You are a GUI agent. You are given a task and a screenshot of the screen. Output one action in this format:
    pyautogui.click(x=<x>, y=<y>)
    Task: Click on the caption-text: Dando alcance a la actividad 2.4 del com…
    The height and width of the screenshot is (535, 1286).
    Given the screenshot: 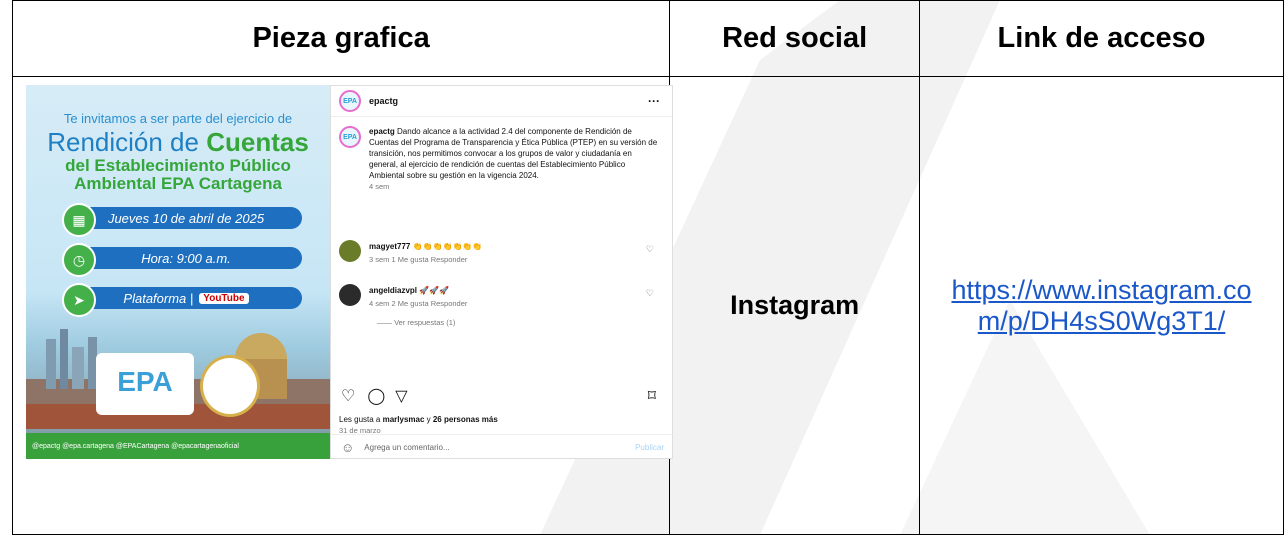 What is the action you would take?
    pyautogui.click(x=513, y=153)
    